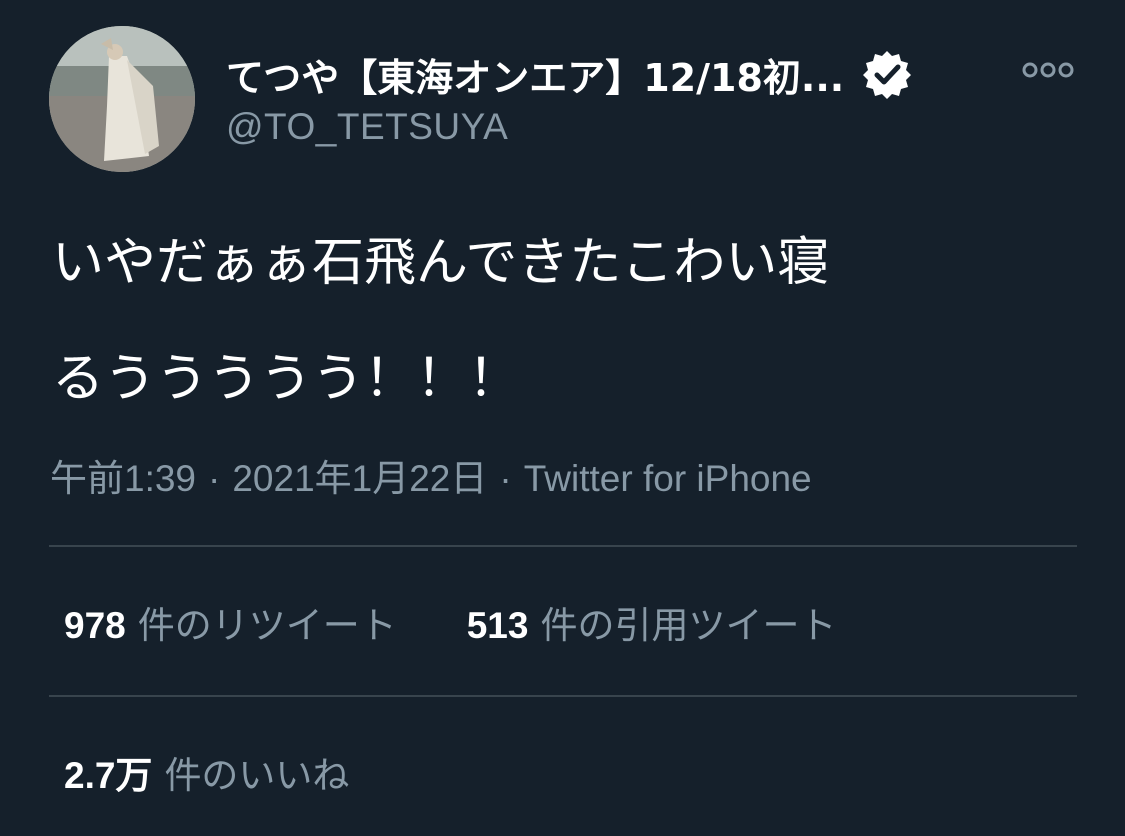 This screenshot has width=1125, height=836. Describe the element at coordinates (267, 625) in the screenshot. I see `retweets-label: 件のリツイート` at that location.